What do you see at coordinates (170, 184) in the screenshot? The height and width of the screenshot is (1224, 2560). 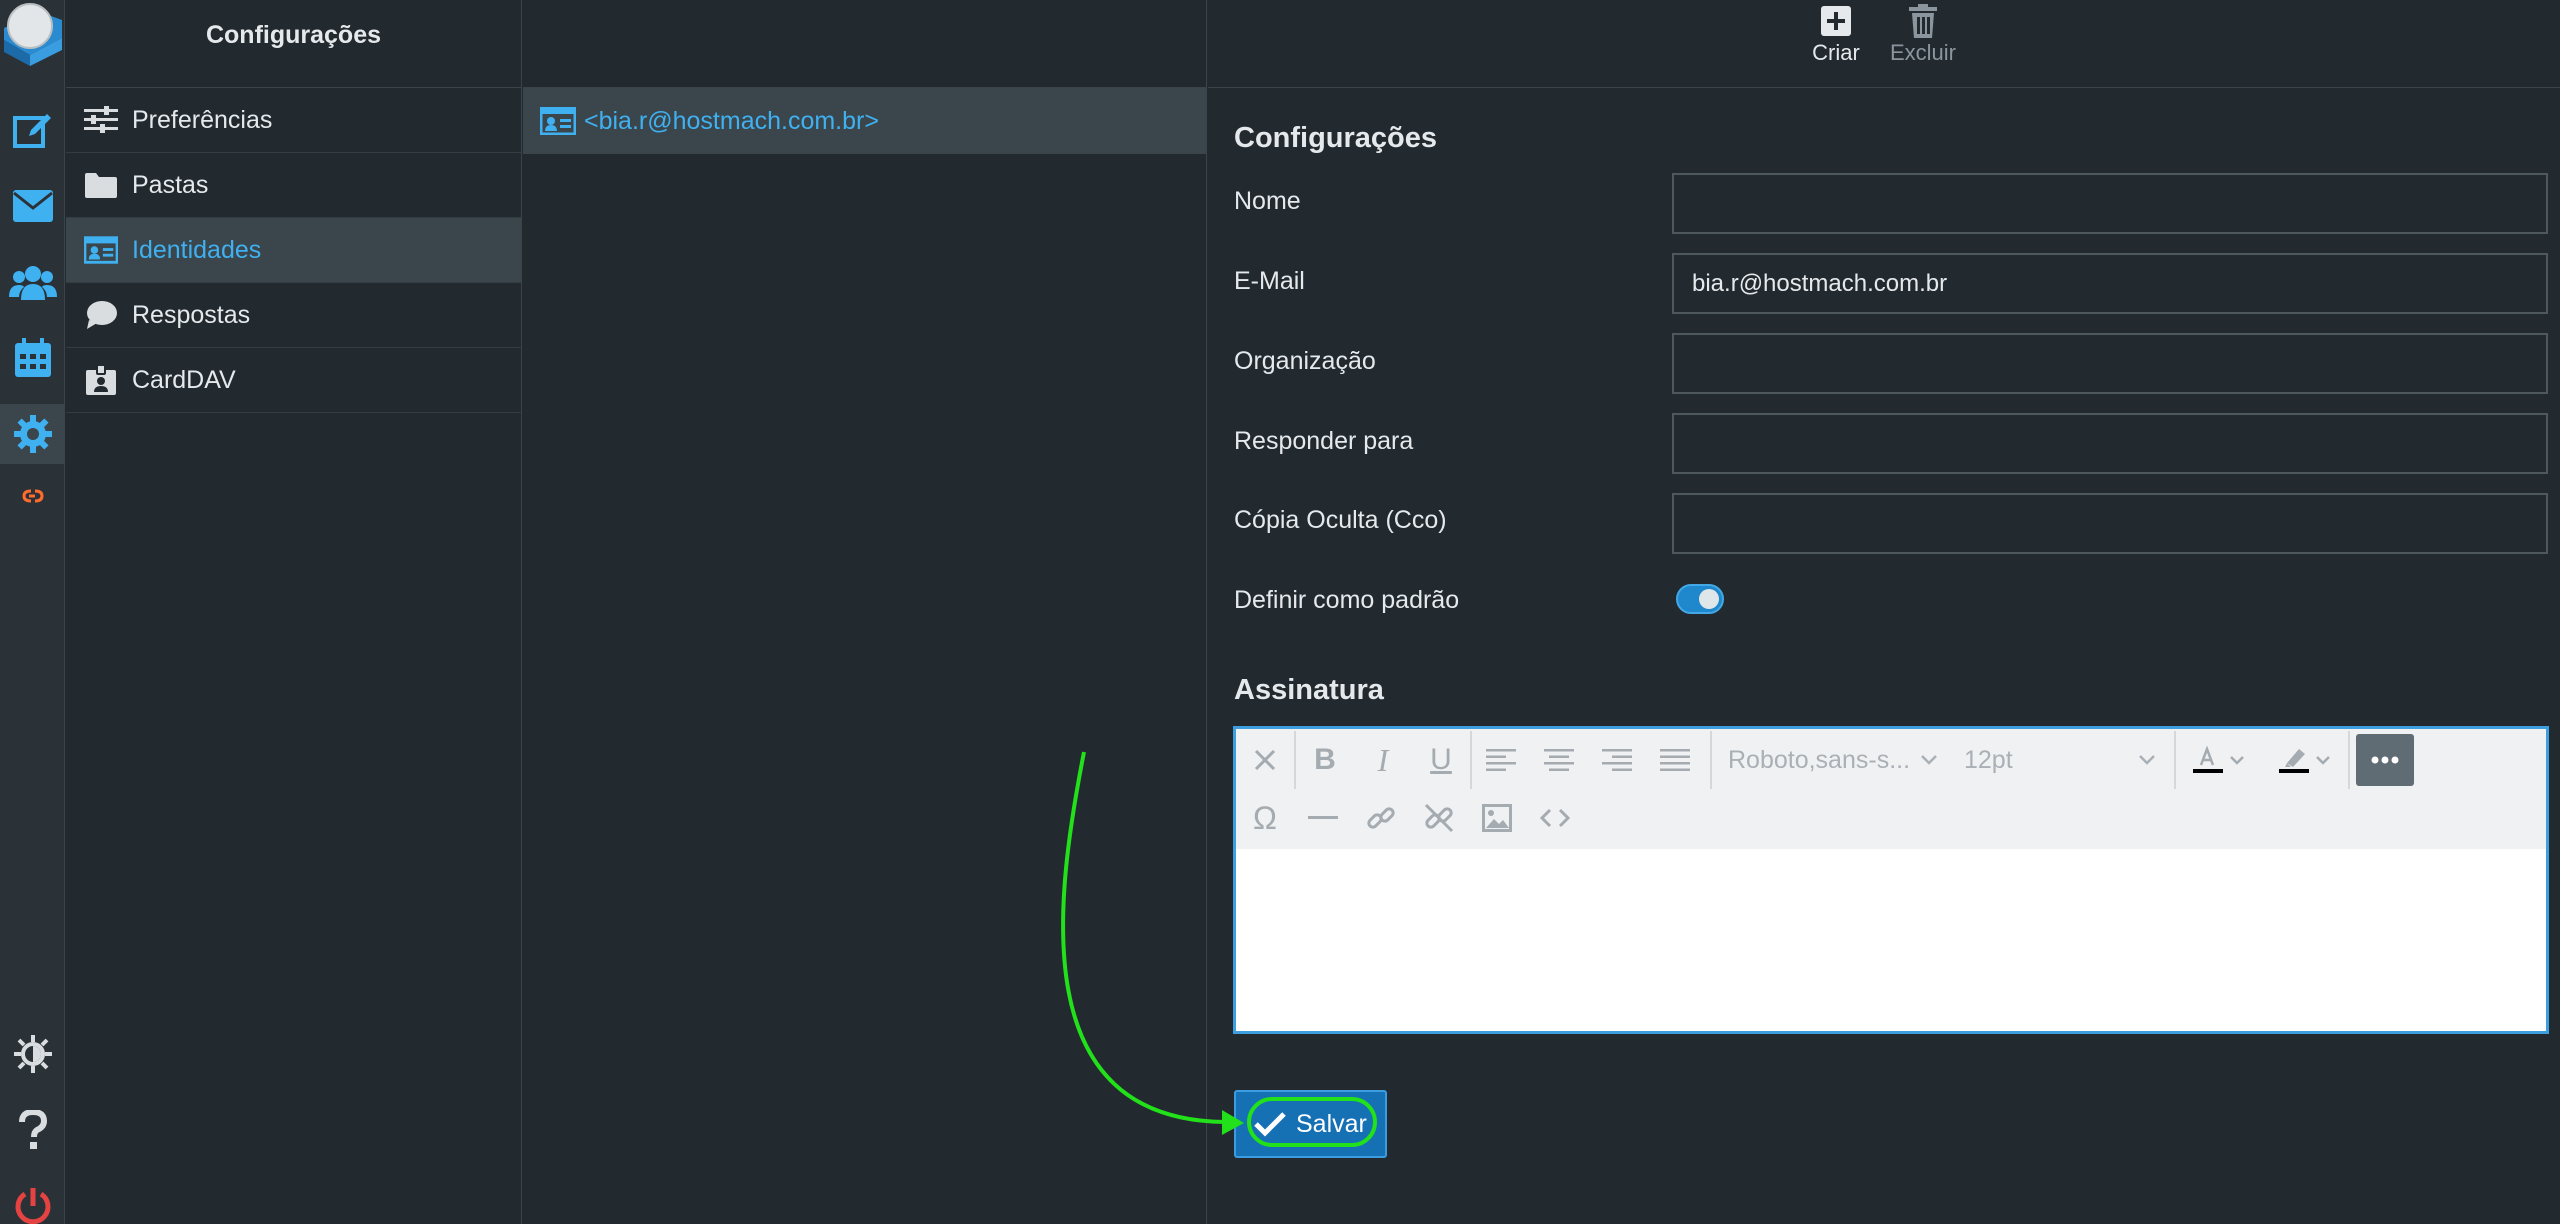 I see `sidebar-item-label: Pastas` at bounding box center [170, 184].